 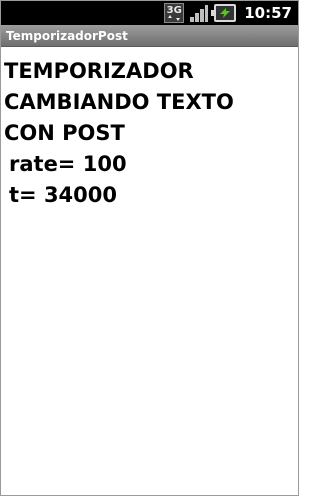 What do you see at coordinates (199, 13) in the screenshot?
I see `signal-strength-icon` at bounding box center [199, 13].